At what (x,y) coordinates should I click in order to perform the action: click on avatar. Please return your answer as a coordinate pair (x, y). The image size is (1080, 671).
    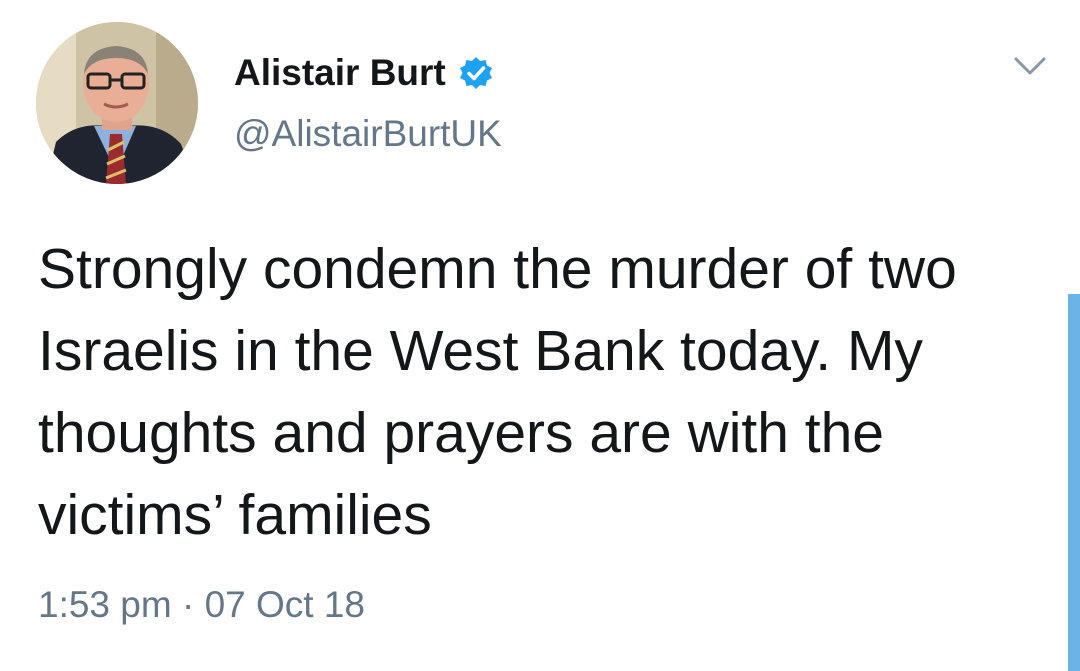
    Looking at the image, I should click on (117, 103).